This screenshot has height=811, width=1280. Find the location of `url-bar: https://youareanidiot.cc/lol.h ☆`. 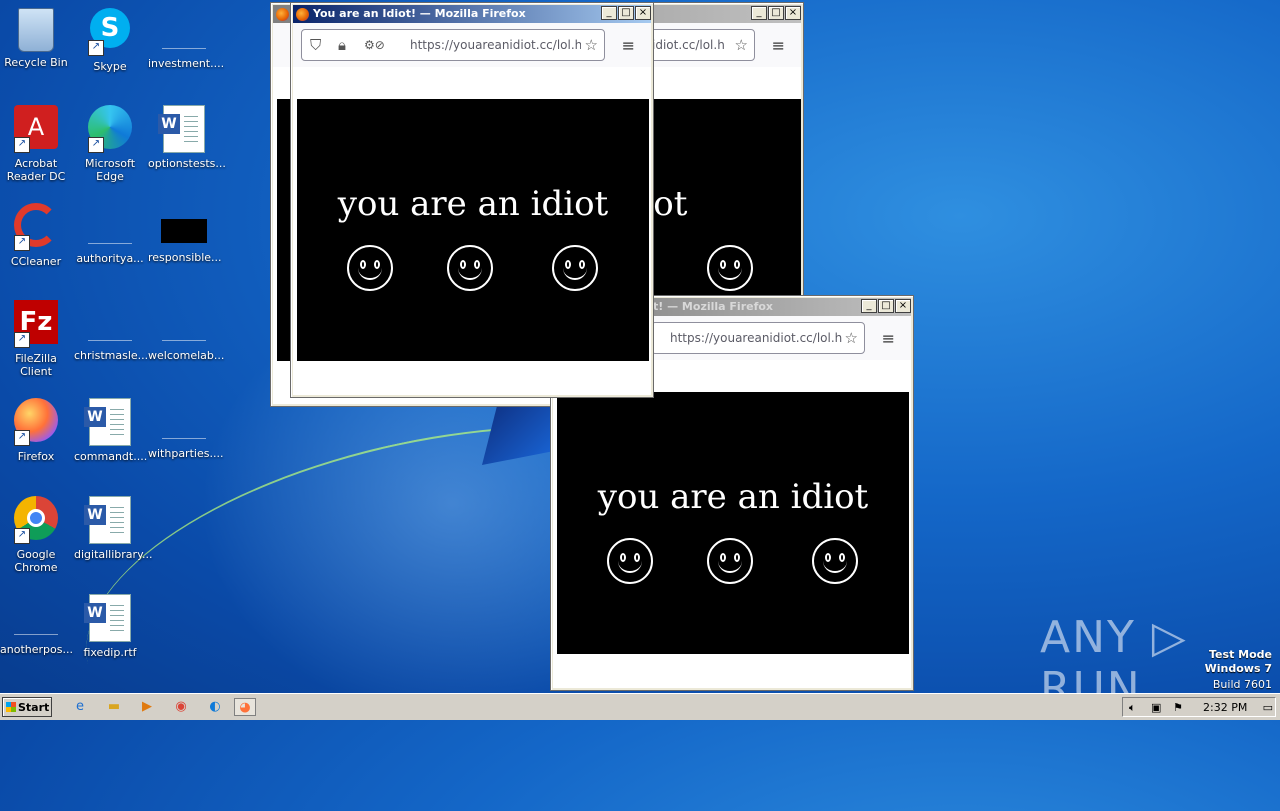

url-bar: https://youareanidiot.cc/lol.h ☆ is located at coordinates (758, 338).